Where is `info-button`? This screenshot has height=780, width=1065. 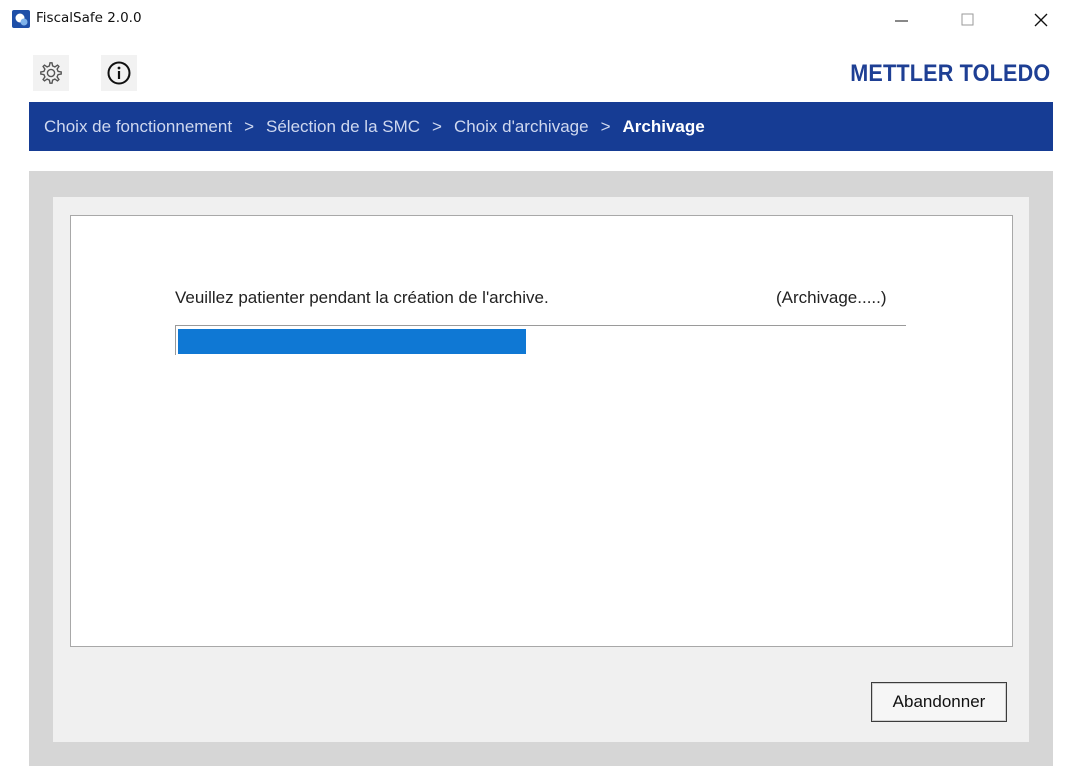
info-button is located at coordinates (119, 73).